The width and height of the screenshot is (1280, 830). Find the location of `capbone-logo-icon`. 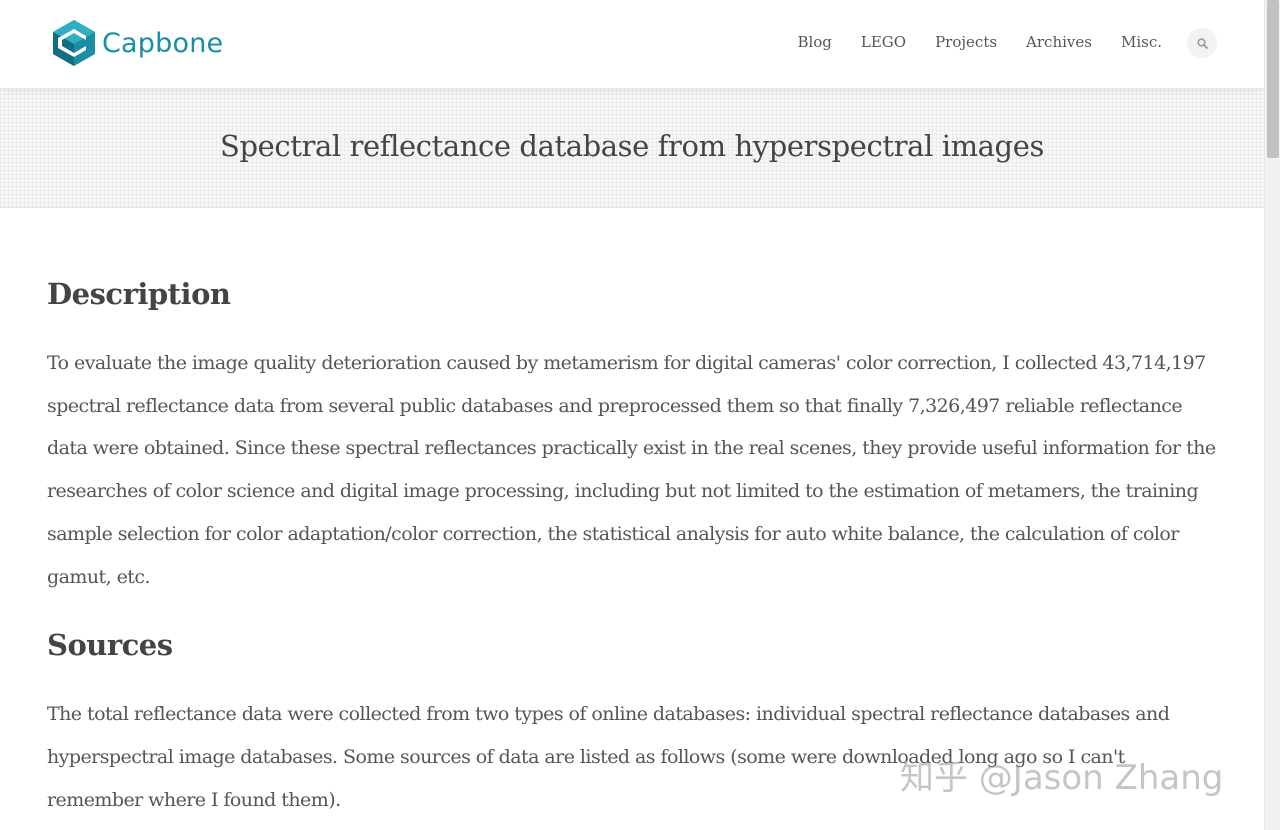

capbone-logo-icon is located at coordinates (74, 43).